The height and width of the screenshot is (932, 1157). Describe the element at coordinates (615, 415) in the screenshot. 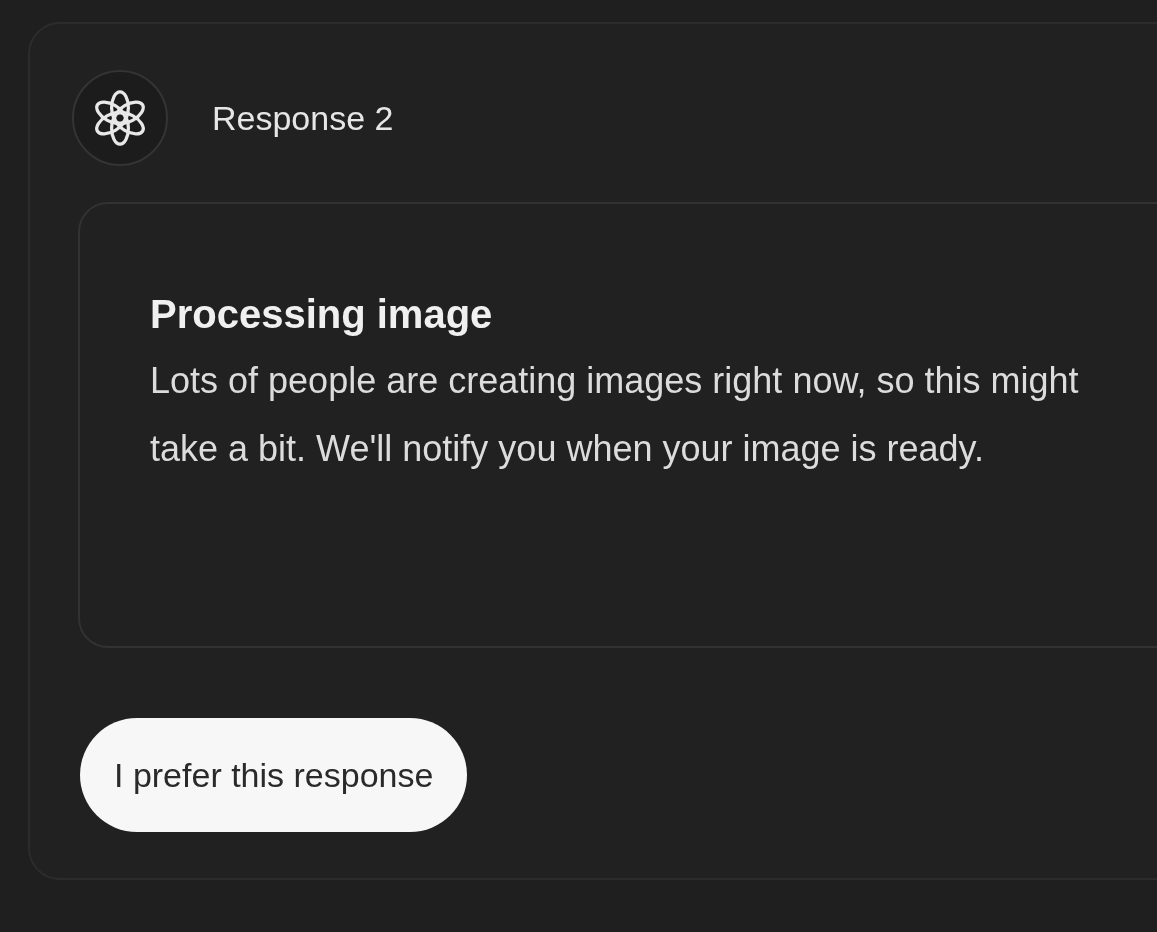

I see `notice-text: Lots of people are creating images right now, so this might take a bit. We'll notify you when your image is ready.` at that location.